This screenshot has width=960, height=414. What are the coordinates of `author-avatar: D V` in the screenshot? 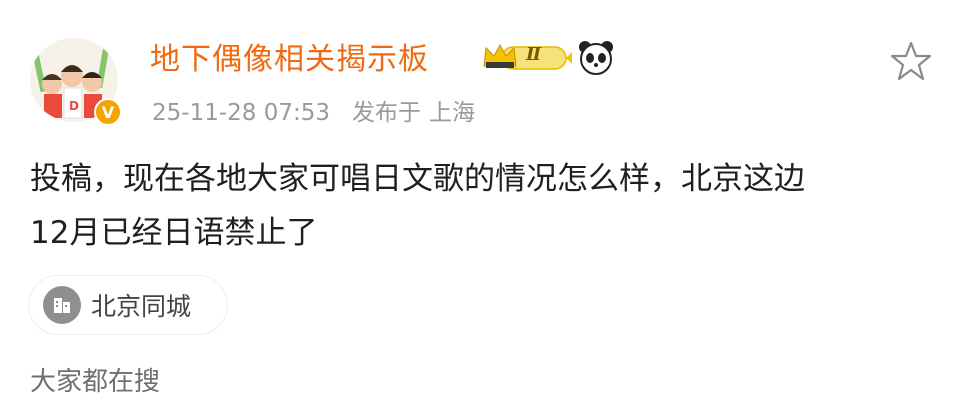 It's located at (78, 82).